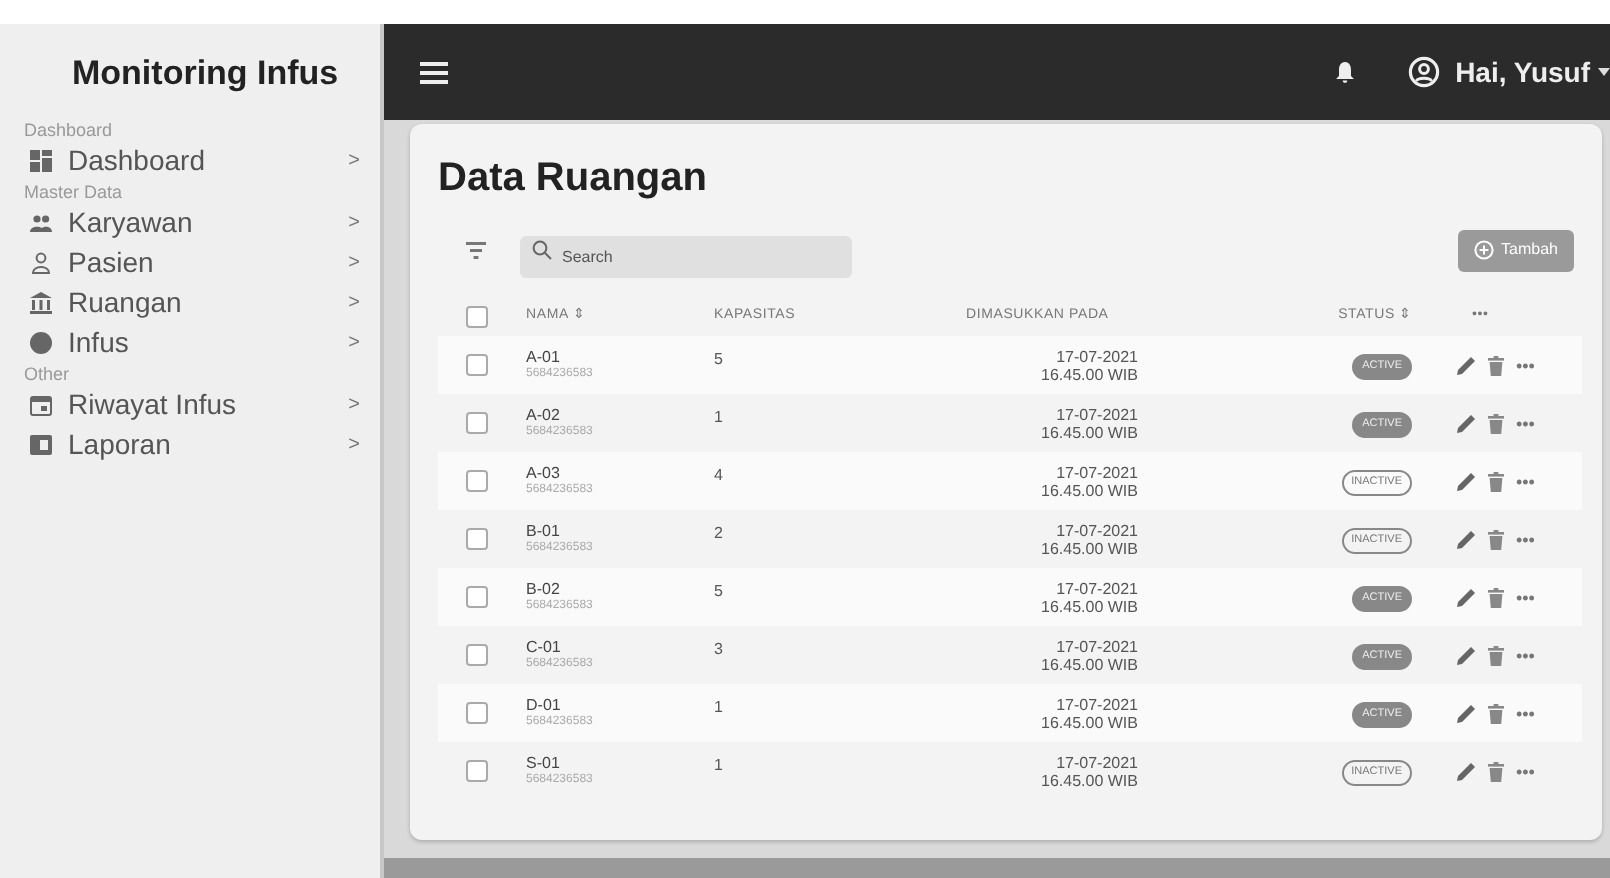 This screenshot has height=878, width=1610. I want to click on sidebar-item: Ruangan >, so click(192, 303).